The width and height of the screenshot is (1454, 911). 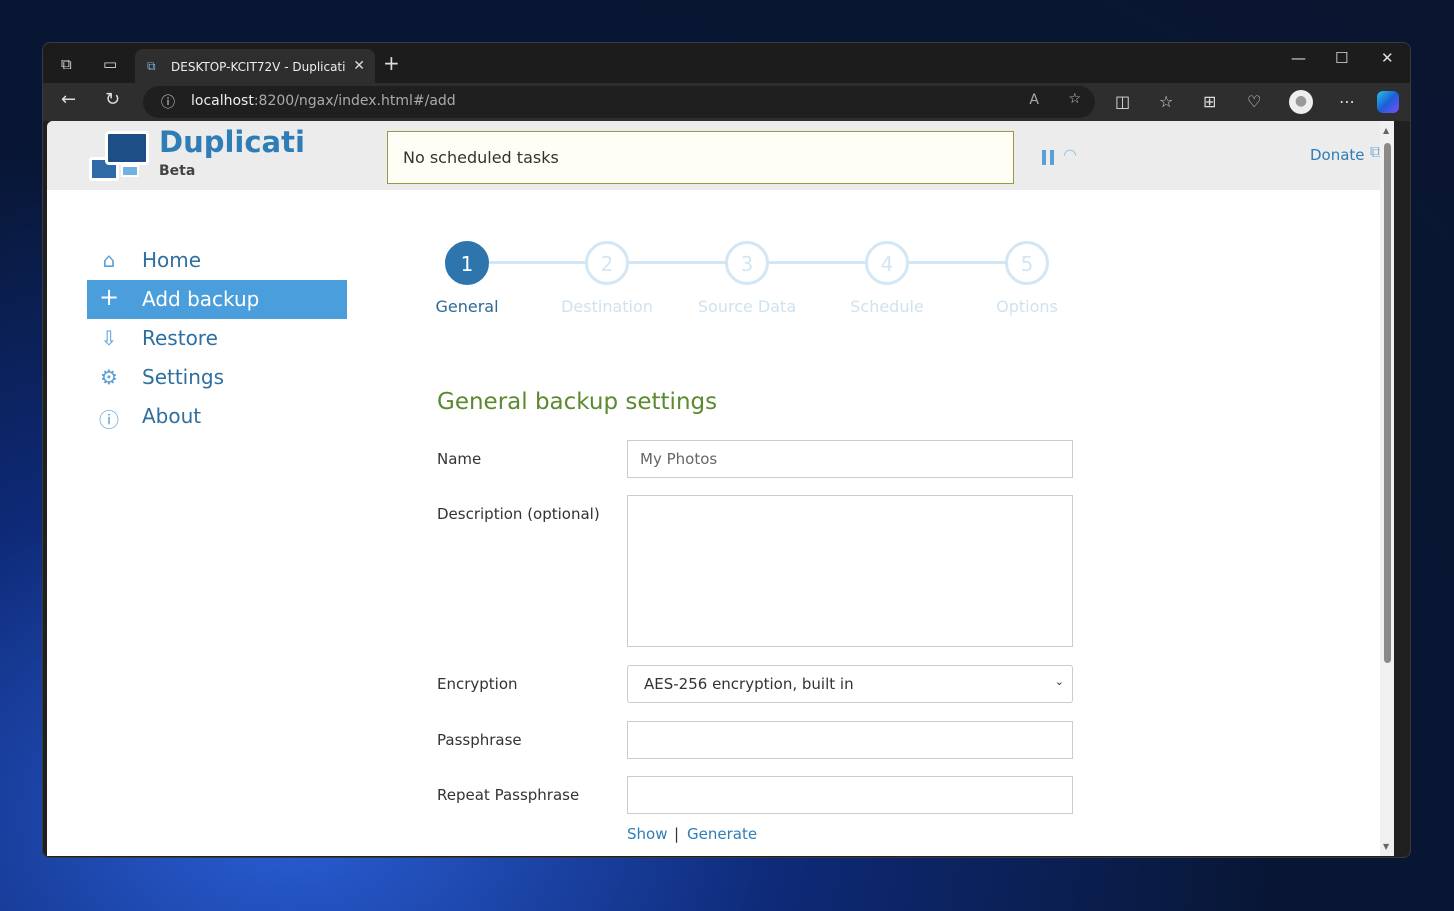 What do you see at coordinates (850, 571) in the screenshot?
I see `description-textarea` at bounding box center [850, 571].